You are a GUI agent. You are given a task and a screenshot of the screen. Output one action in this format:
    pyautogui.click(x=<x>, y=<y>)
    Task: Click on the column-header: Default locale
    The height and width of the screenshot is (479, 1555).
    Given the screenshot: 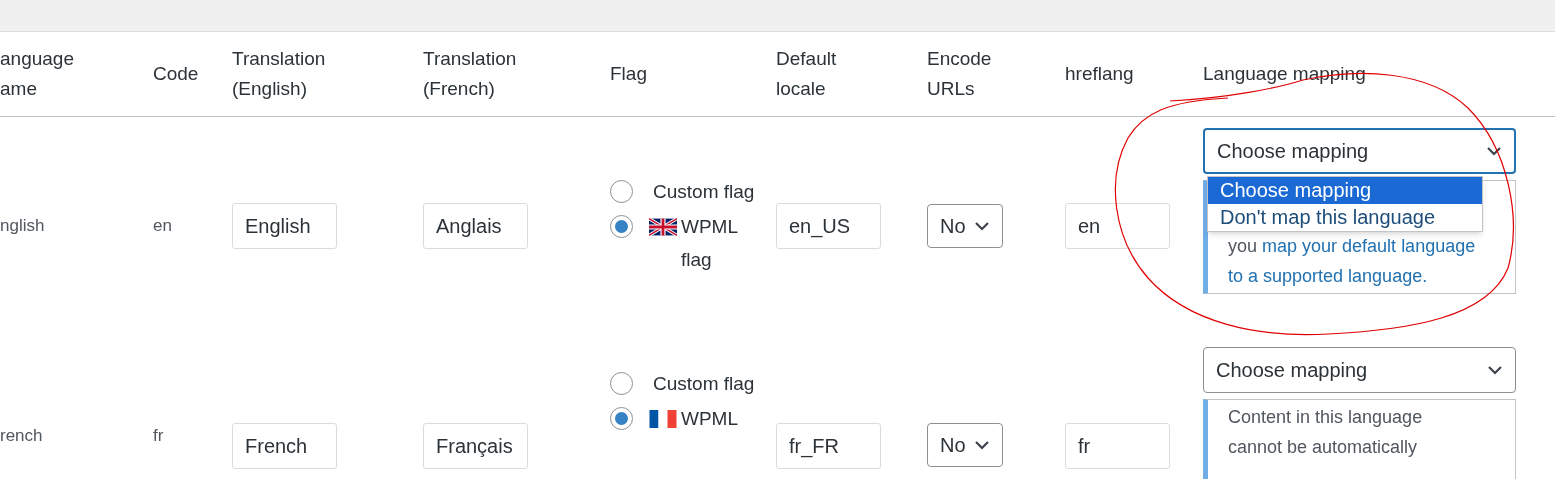 What is the action you would take?
    pyautogui.click(x=807, y=74)
    